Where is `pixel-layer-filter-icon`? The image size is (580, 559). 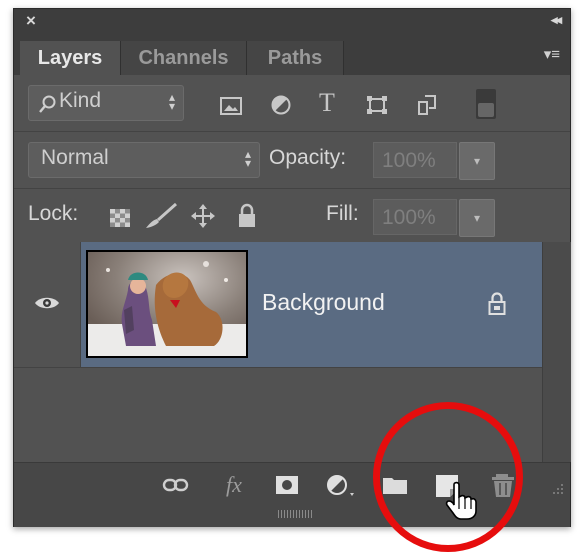 pixel-layer-filter-icon is located at coordinates (231, 106).